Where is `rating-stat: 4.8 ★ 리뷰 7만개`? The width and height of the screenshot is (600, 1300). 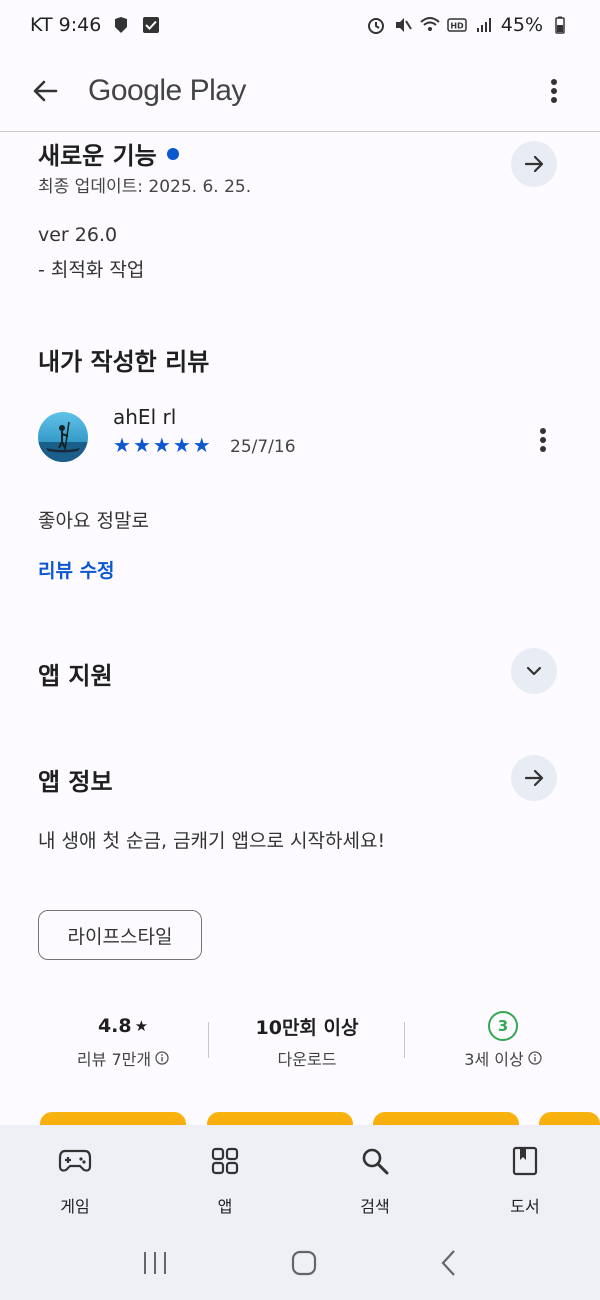
rating-stat: 4.8 ★ 리뷰 7만개 is located at coordinates (123, 1040).